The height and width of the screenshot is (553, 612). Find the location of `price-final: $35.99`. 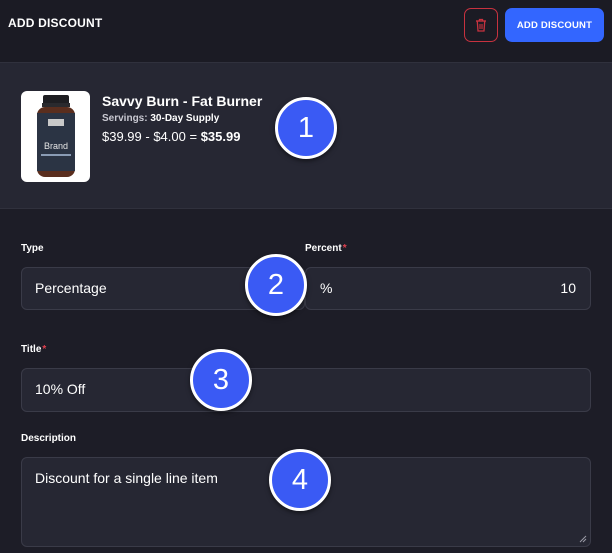

price-final: $35.99 is located at coordinates (220, 136).